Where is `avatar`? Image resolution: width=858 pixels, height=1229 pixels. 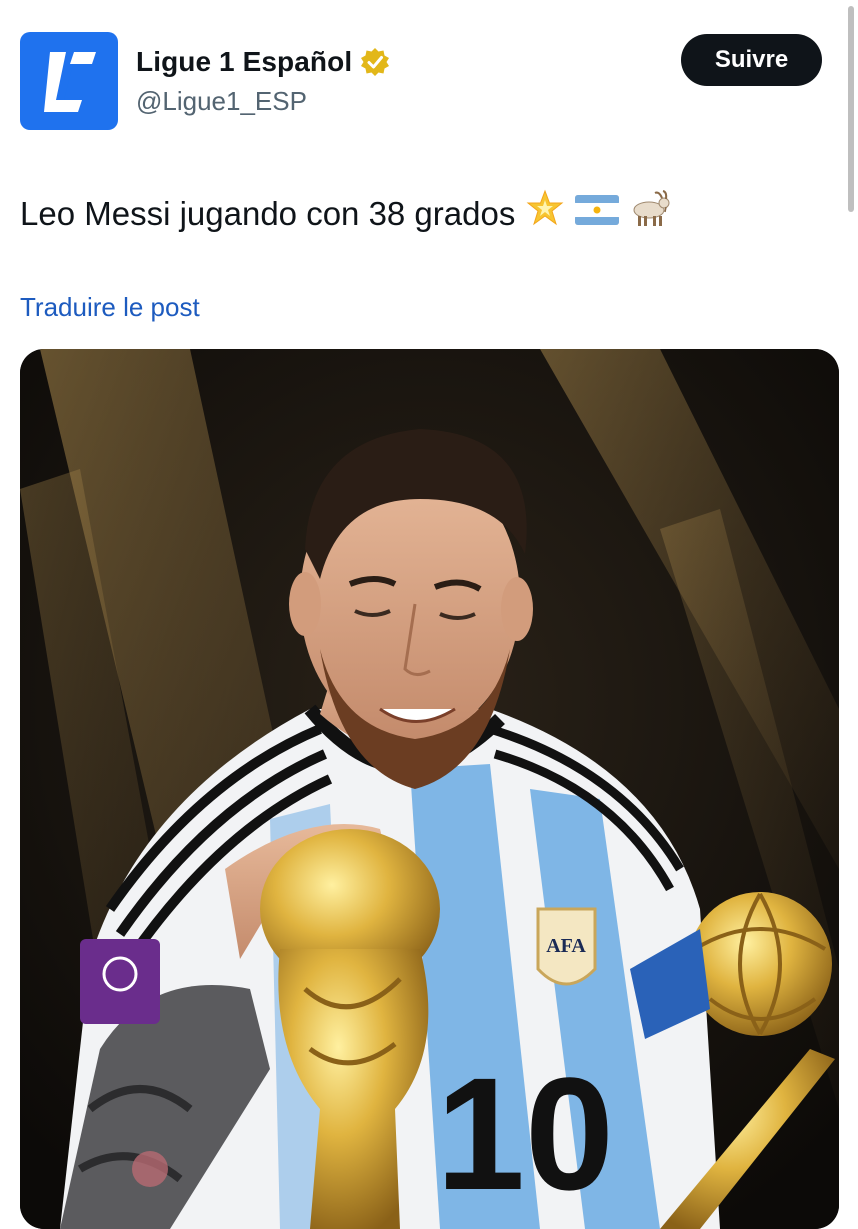
avatar is located at coordinates (69, 81).